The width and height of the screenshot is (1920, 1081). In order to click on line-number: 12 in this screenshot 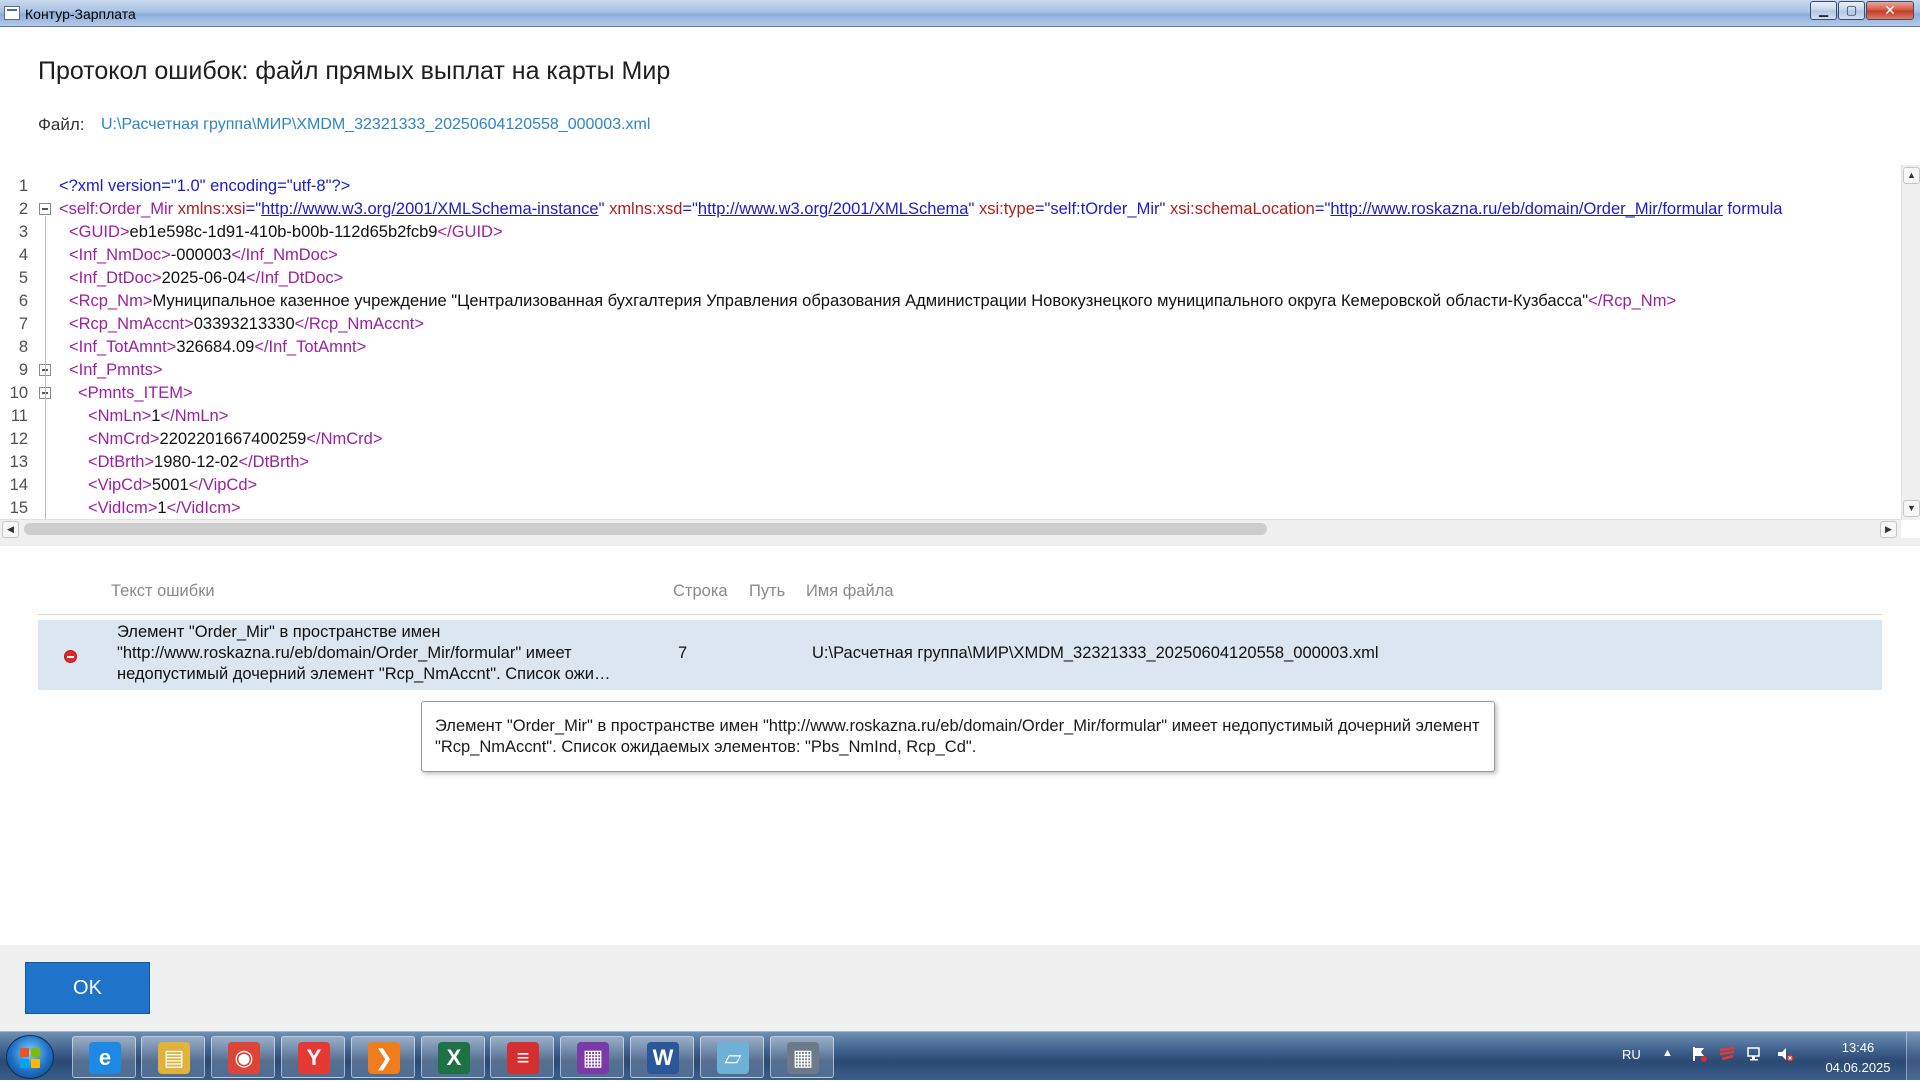, I will do `click(18, 439)`.